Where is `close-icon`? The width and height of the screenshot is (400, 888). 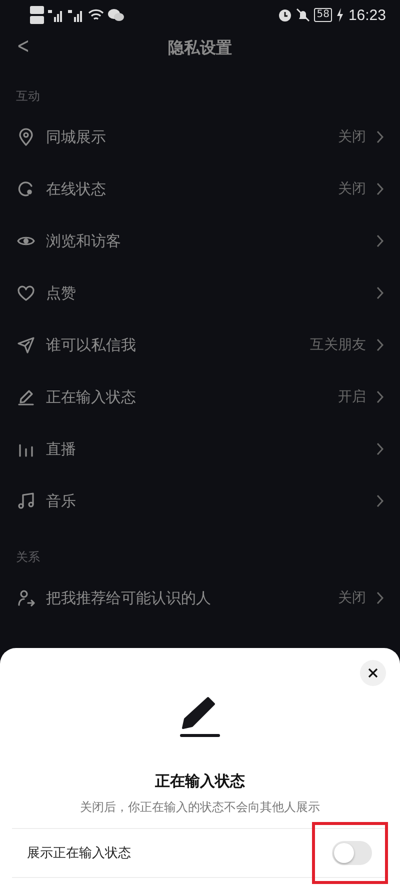 close-icon is located at coordinates (373, 673).